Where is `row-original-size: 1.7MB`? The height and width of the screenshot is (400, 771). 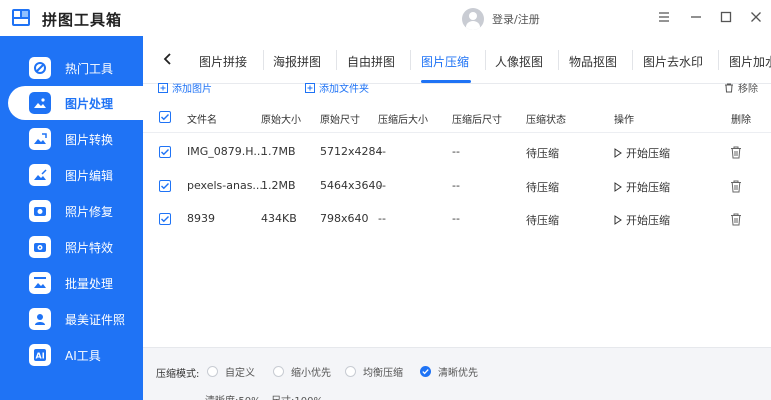 row-original-size: 1.7MB is located at coordinates (278, 151).